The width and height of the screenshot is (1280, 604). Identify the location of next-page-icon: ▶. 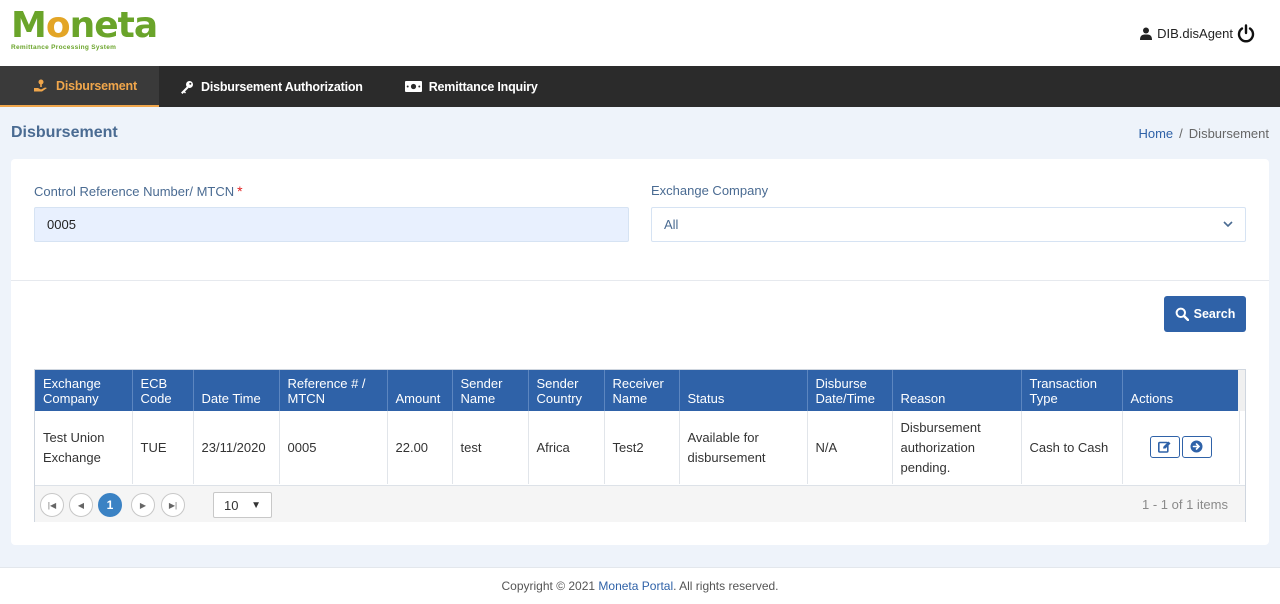
(143, 505).